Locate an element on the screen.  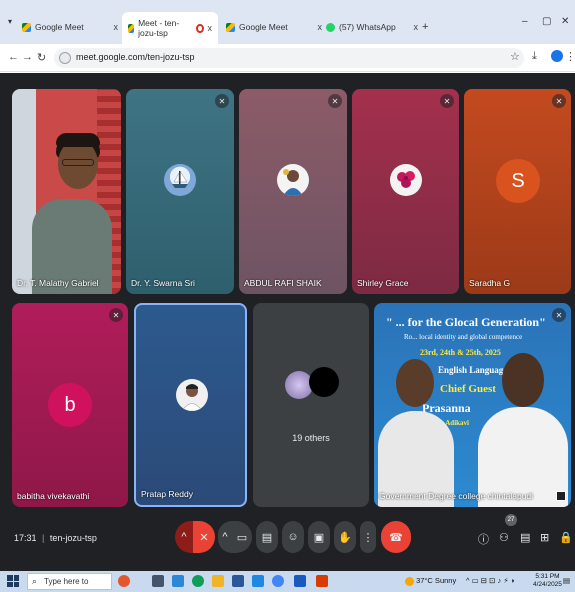
letter-avatar: S is located at coordinates (518, 181).